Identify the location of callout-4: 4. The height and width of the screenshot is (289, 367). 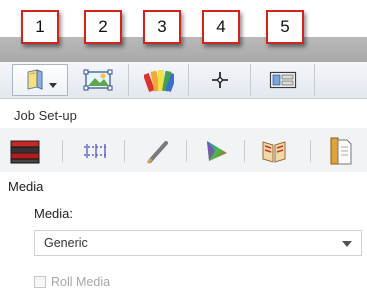
(221, 27).